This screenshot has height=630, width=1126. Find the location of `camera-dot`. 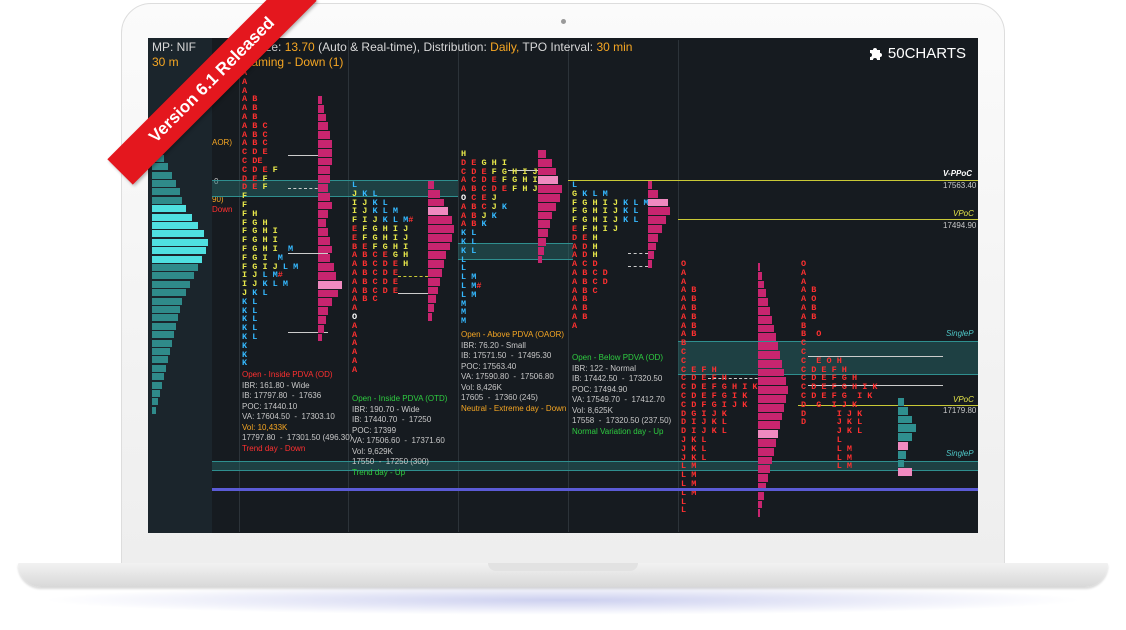

camera-dot is located at coordinates (563, 21).